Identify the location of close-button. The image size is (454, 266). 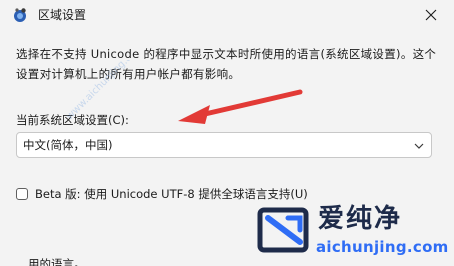
(431, 15).